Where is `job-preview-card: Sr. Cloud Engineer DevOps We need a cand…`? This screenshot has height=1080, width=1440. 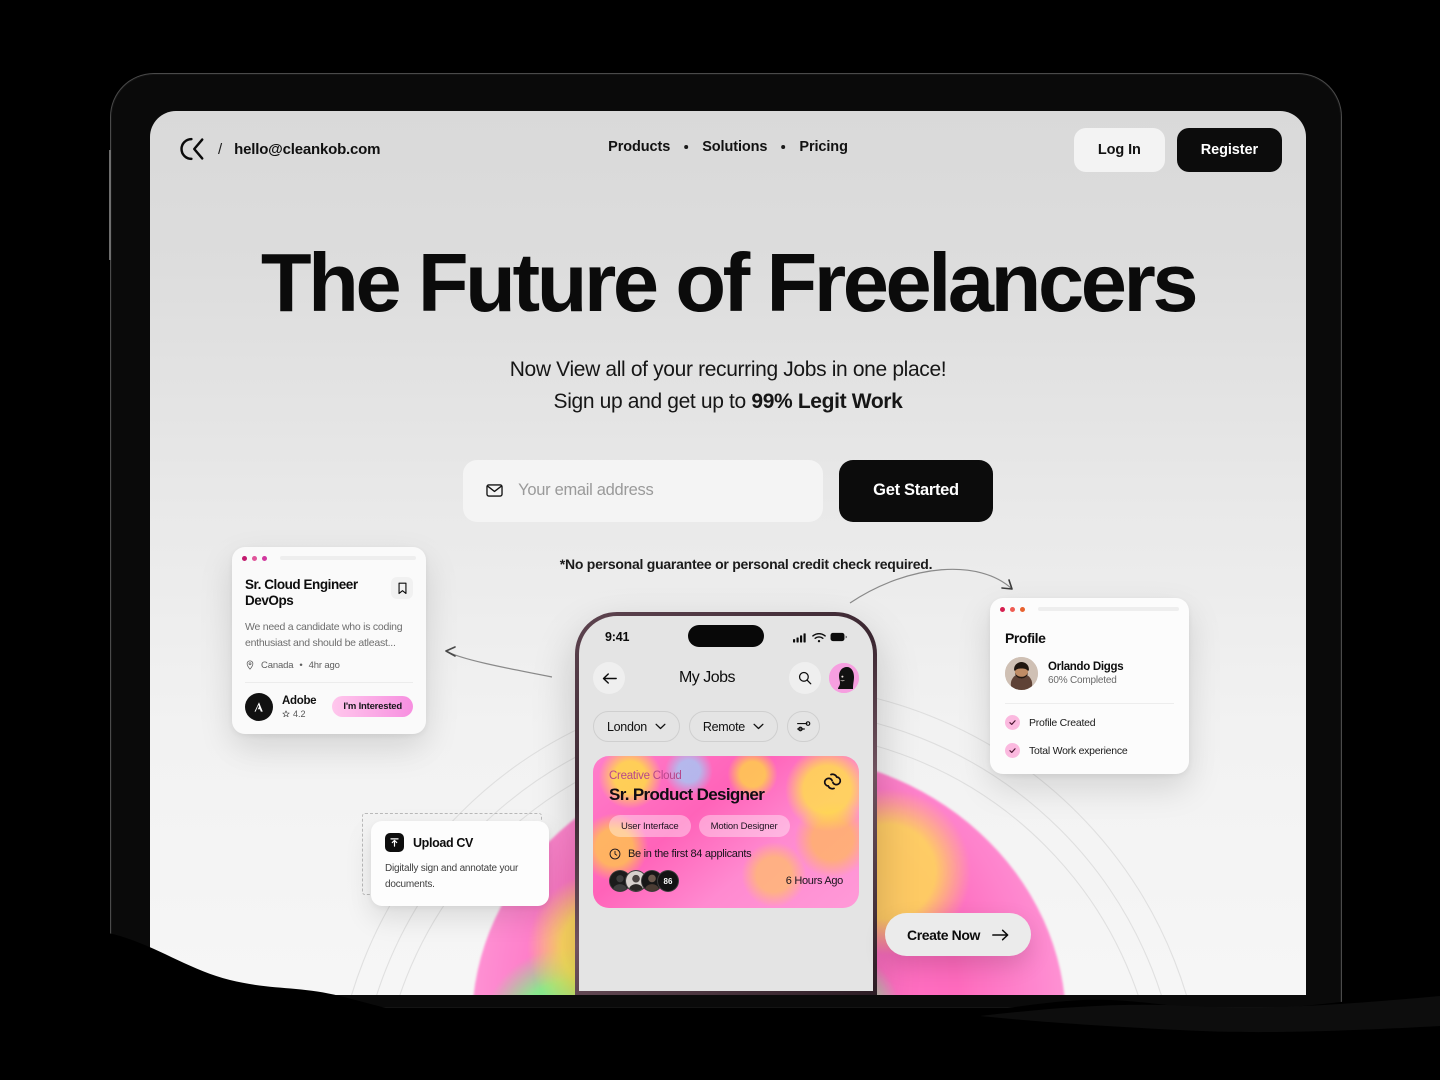
job-preview-card: Sr. Cloud Engineer DevOps We need a cand… is located at coordinates (329, 640).